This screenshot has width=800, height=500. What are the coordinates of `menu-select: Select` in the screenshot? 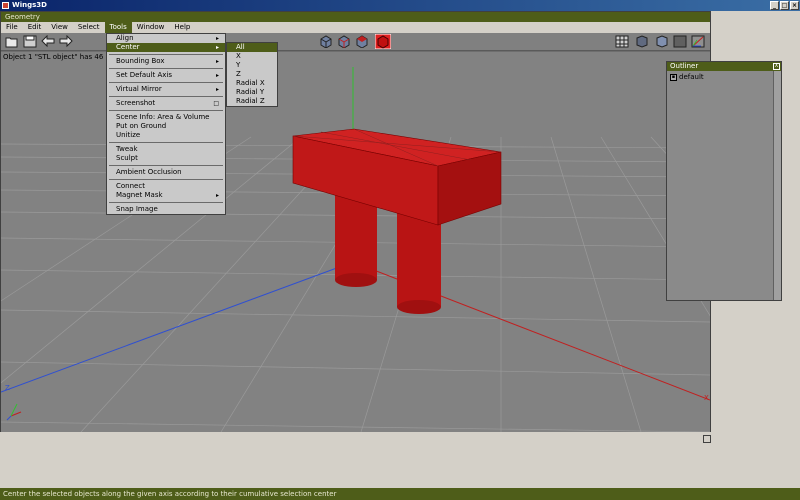 It's located at (89, 27).